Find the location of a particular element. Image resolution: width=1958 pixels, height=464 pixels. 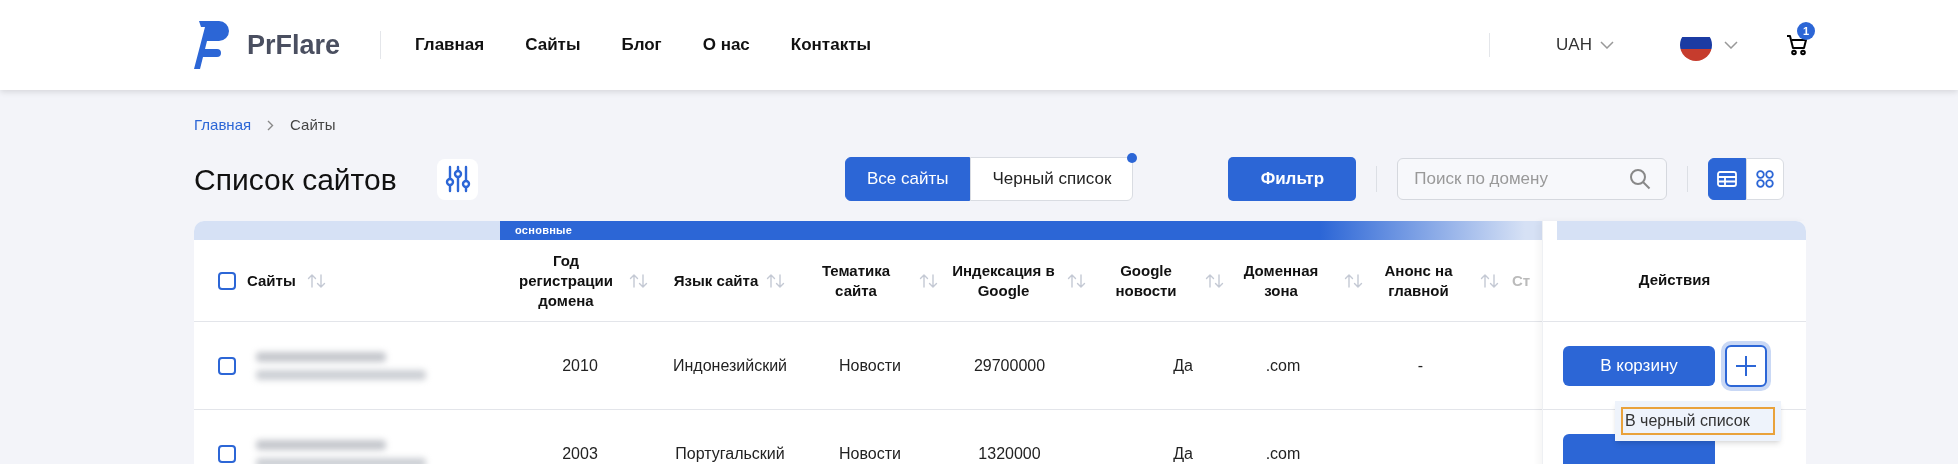

table-cell-text: - is located at coordinates (1420, 365).